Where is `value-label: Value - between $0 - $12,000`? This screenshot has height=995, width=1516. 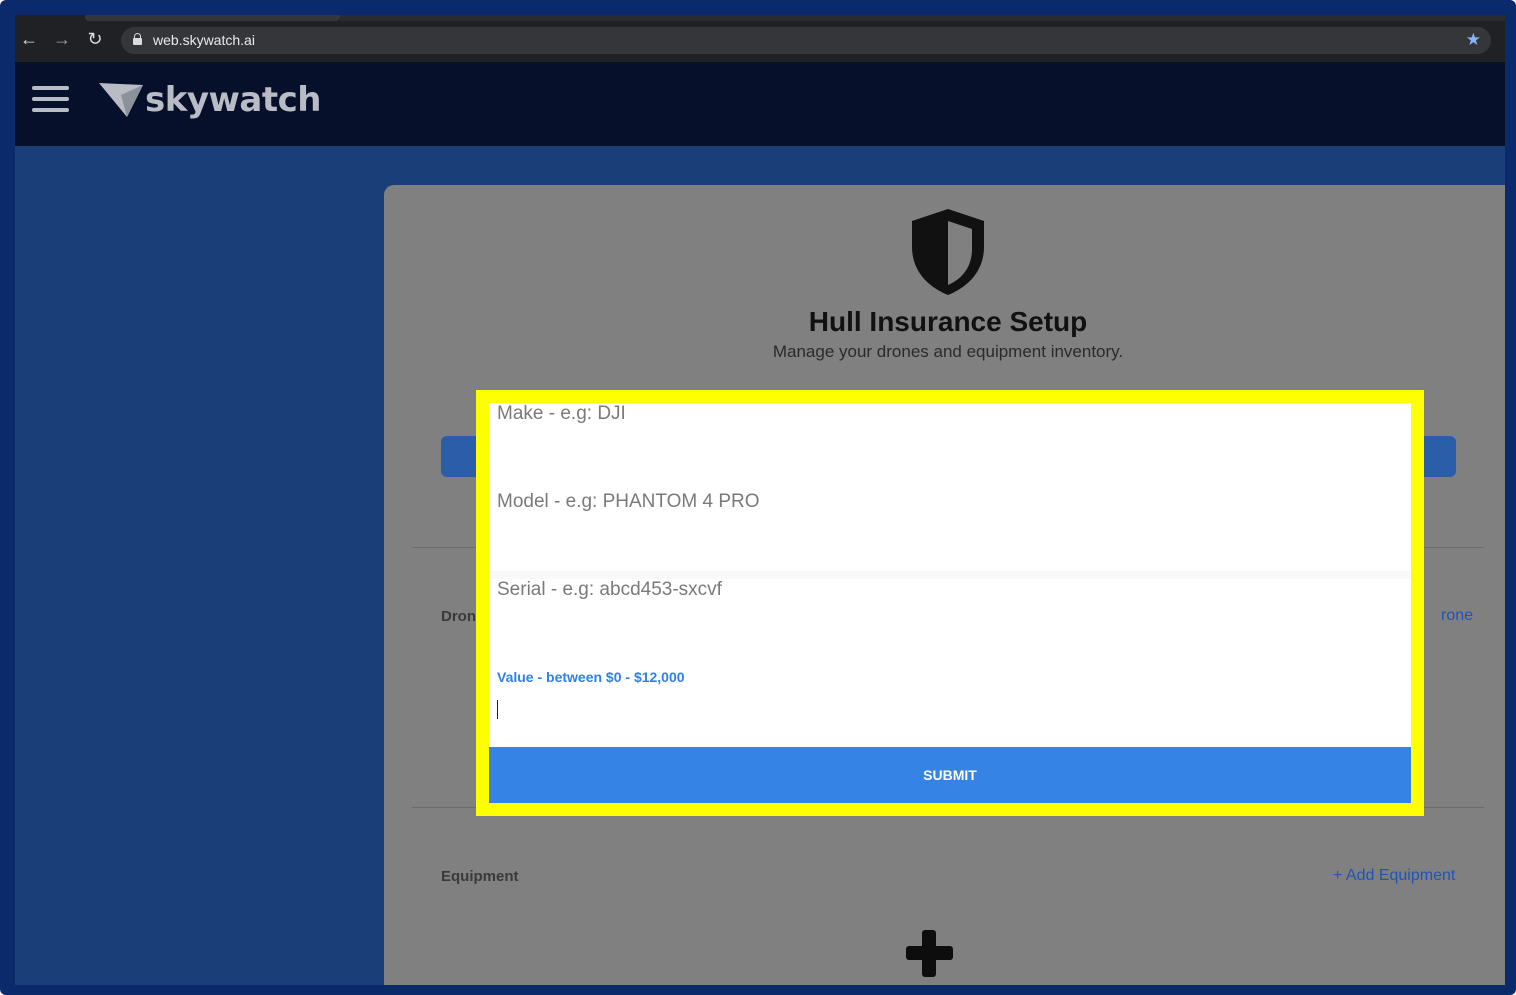
value-label: Value - between $0 - $12,000 is located at coordinates (591, 677).